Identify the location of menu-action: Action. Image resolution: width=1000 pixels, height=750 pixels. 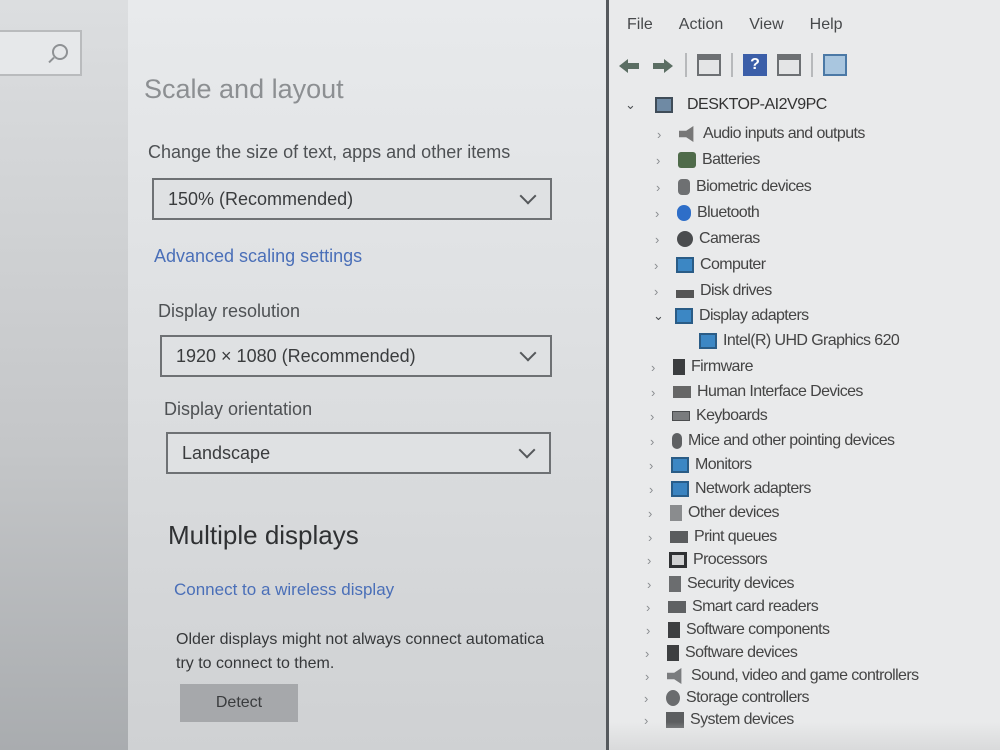
(701, 29).